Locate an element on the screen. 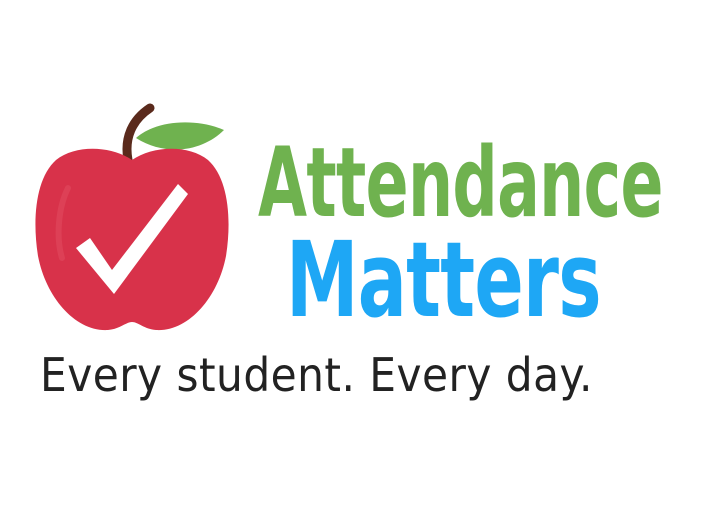  title-matters: Matters is located at coordinates (444, 280).